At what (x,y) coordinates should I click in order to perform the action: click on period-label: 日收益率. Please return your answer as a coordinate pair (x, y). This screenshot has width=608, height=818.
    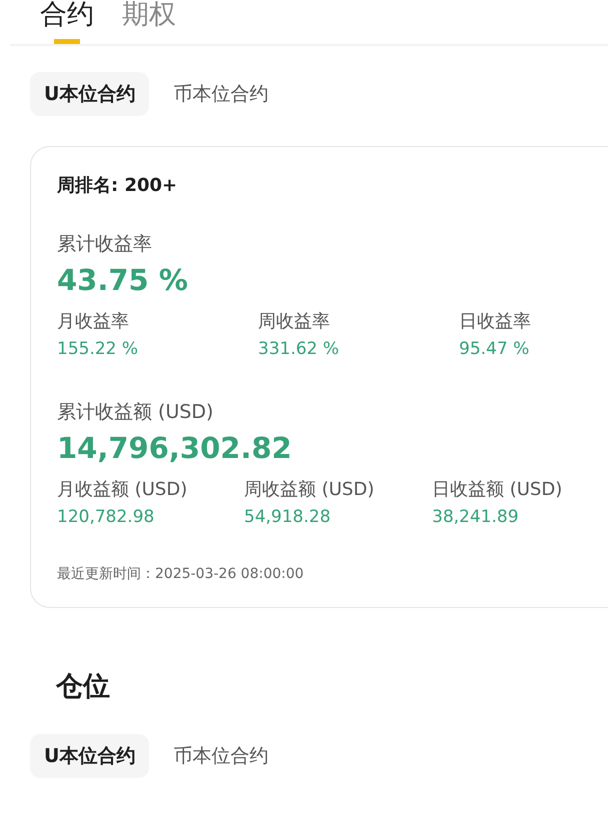
    Looking at the image, I should click on (495, 321).